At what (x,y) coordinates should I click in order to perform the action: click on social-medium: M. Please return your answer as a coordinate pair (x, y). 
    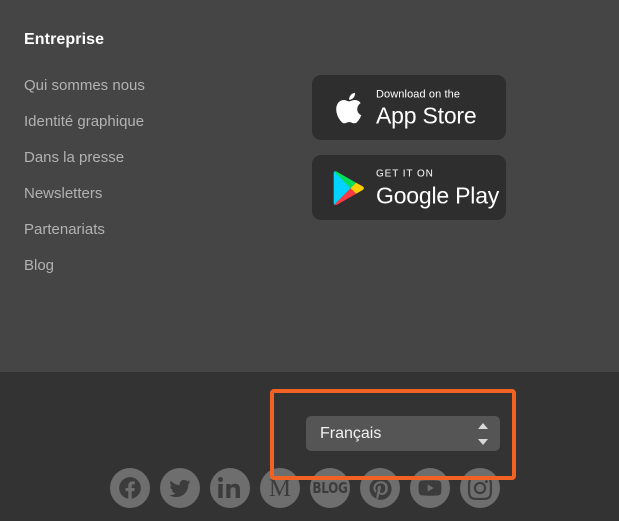
    Looking at the image, I should click on (280, 488).